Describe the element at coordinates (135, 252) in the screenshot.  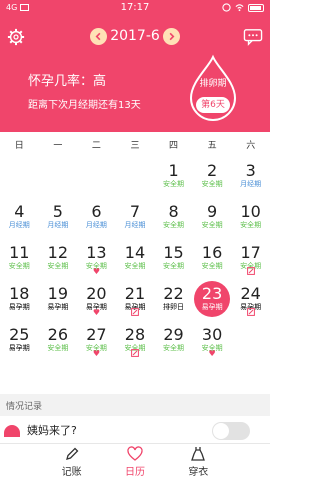
I see `day-number: 14` at that location.